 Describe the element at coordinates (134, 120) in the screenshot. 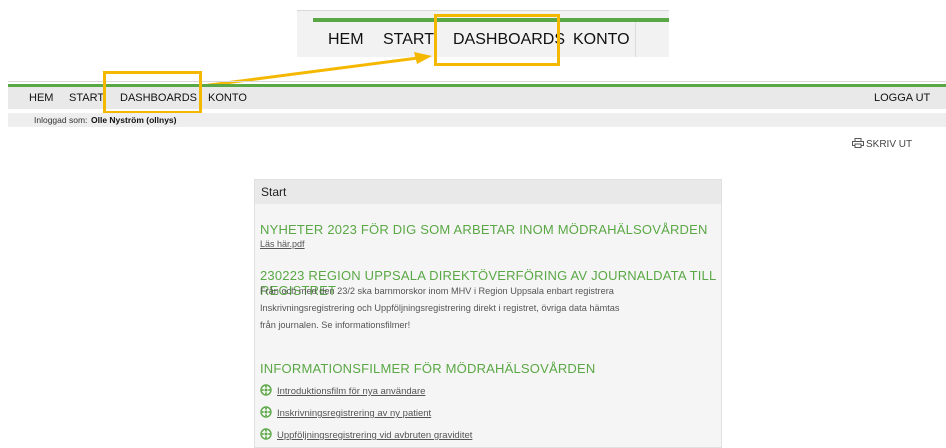

I see `login-user: Olle Nyström (ollnys)` at that location.